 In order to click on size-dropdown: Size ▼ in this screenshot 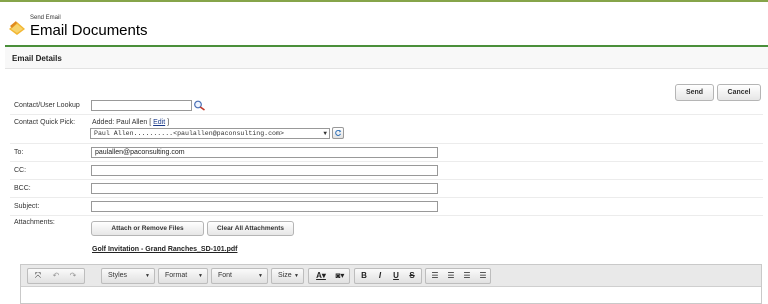, I will do `click(287, 276)`.